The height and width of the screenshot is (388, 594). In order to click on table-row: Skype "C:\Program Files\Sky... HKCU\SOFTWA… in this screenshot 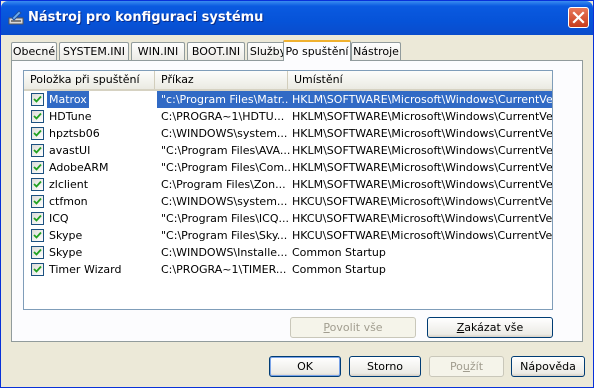, I will do `click(288, 235)`.